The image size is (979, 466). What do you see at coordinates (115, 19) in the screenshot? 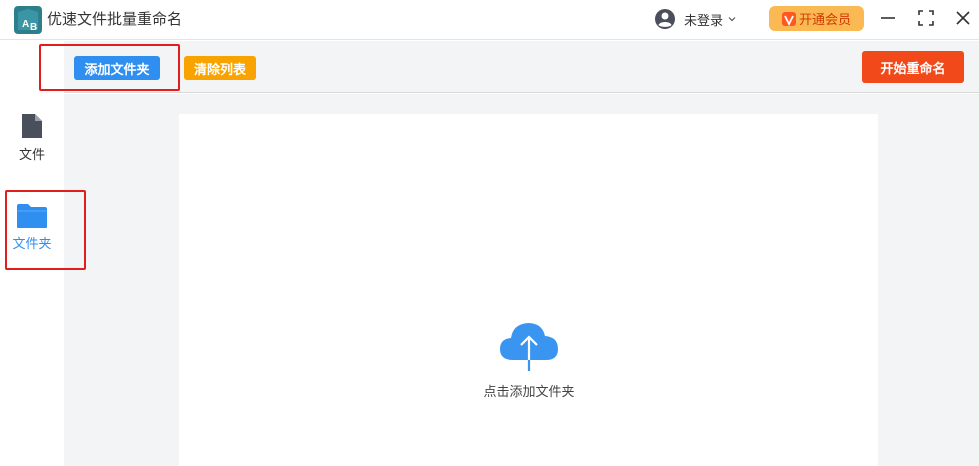
I see `app-title: 优速文件批量重命名` at bounding box center [115, 19].